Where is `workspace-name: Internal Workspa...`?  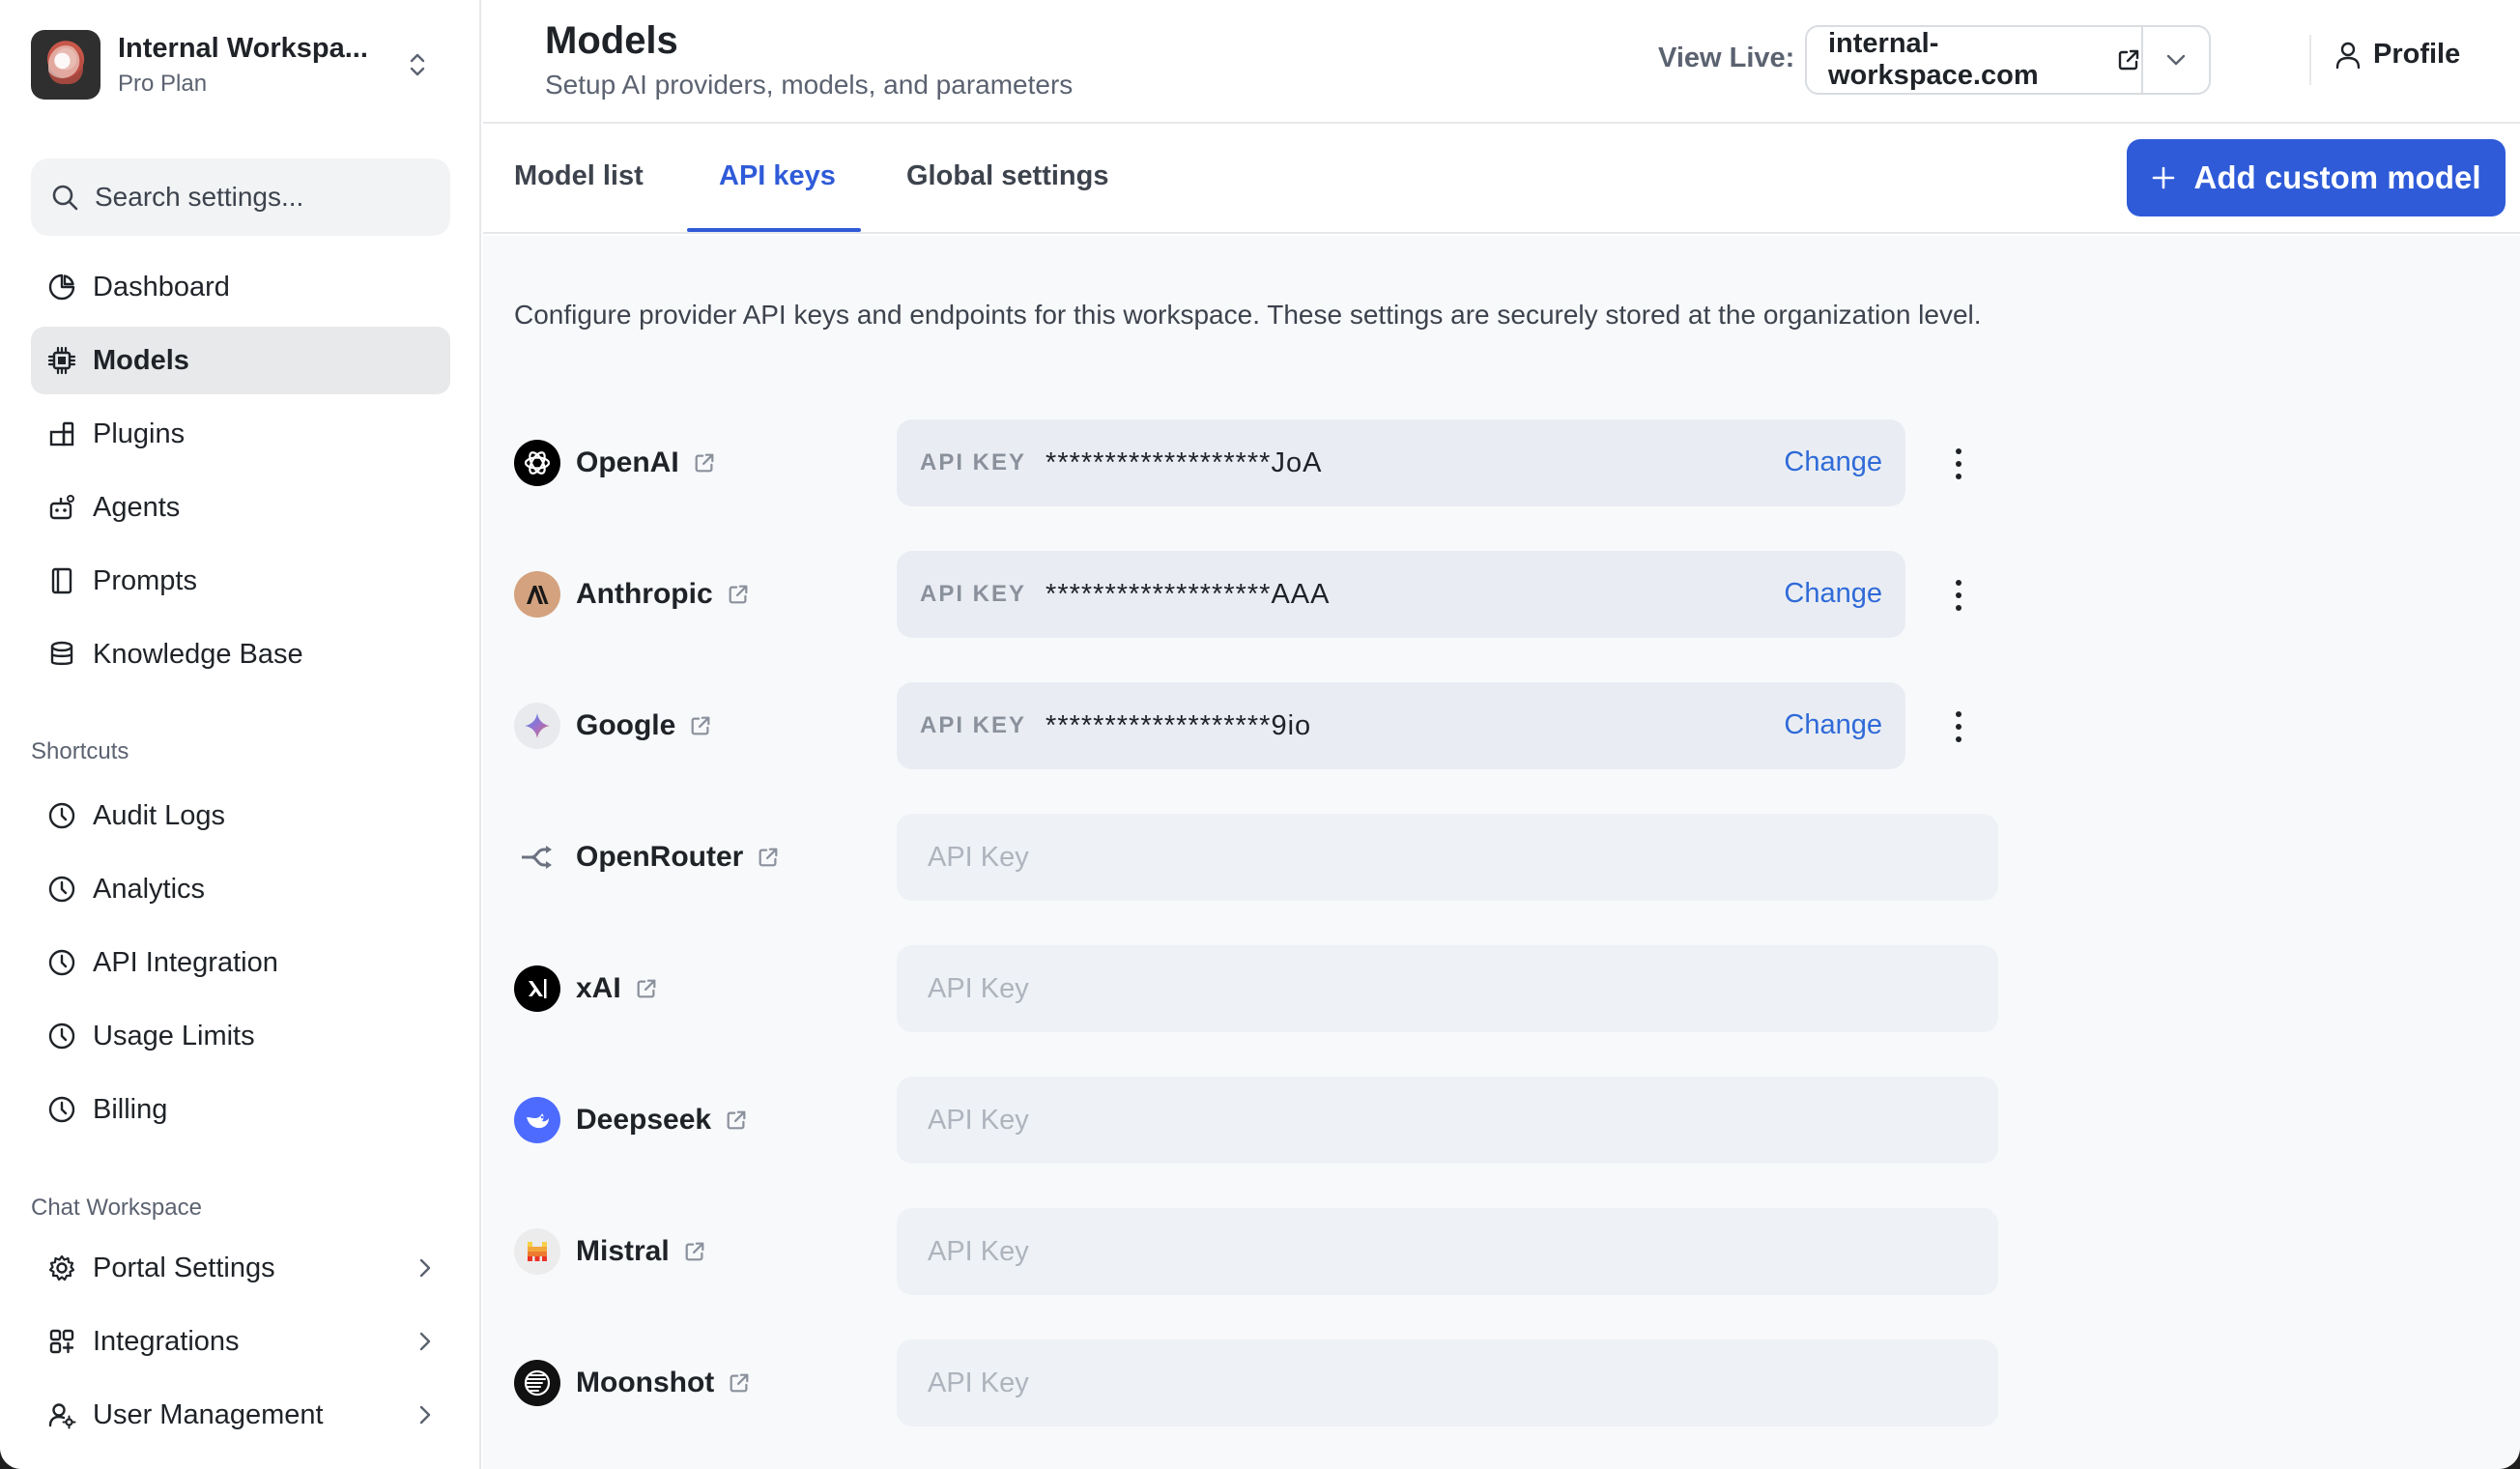 workspace-name: Internal Workspa... is located at coordinates (243, 48).